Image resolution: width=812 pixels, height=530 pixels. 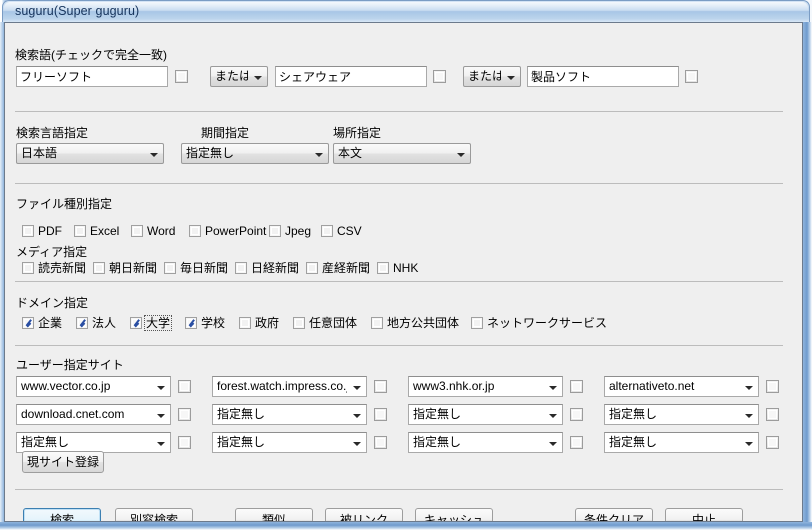 What do you see at coordinates (406, 11) in the screenshot?
I see `title-bar: suguru(Super guguru)` at bounding box center [406, 11].